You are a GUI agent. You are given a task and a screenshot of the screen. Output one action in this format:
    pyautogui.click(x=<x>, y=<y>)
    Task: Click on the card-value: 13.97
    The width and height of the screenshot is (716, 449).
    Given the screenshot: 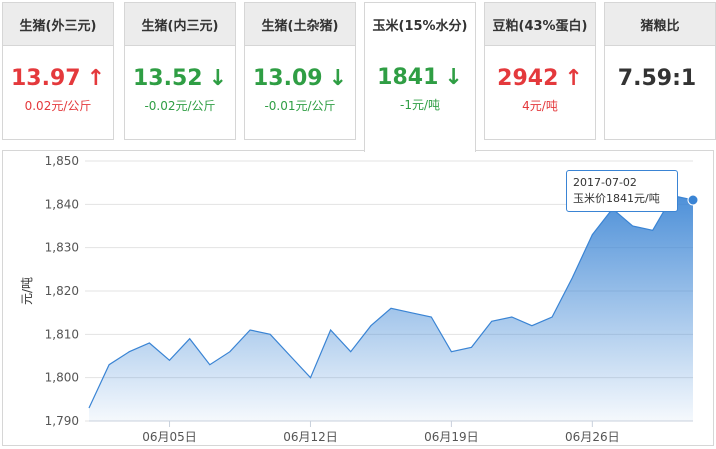 What is the action you would take?
    pyautogui.click(x=46, y=78)
    